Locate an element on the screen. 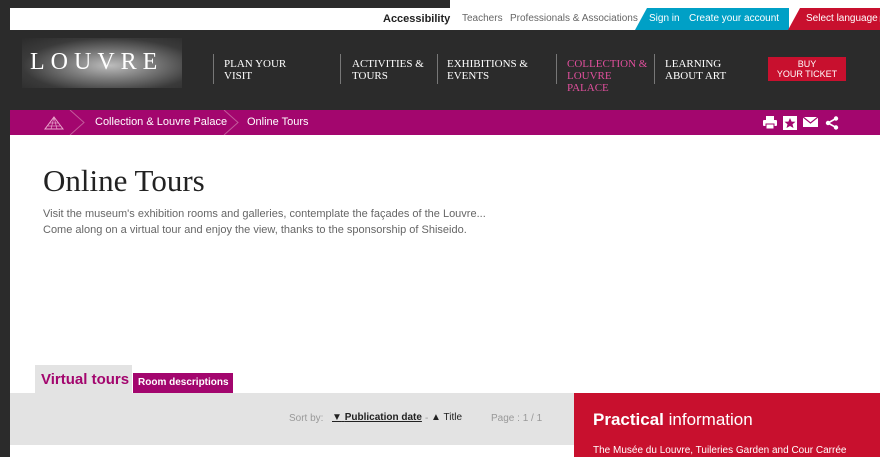 The height and width of the screenshot is (457, 880). nav-plan-visit: PLAN YOUR VISIT is located at coordinates (268, 70).